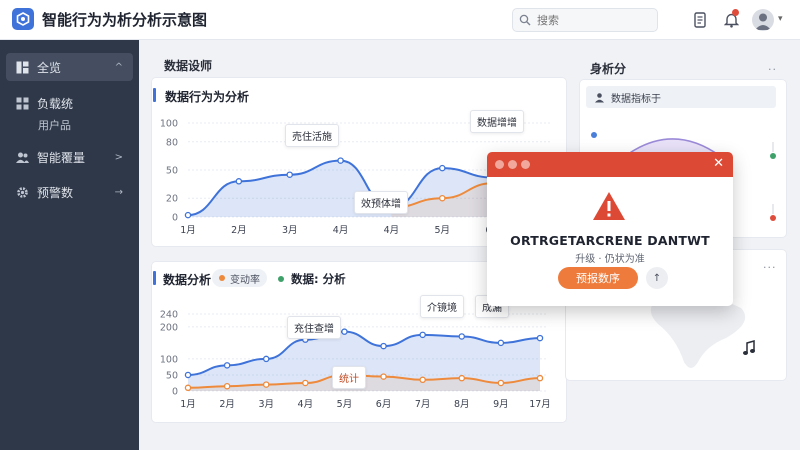 The image size is (800, 450). What do you see at coordinates (718, 163) in the screenshot?
I see `close-icon: ✕` at bounding box center [718, 163].